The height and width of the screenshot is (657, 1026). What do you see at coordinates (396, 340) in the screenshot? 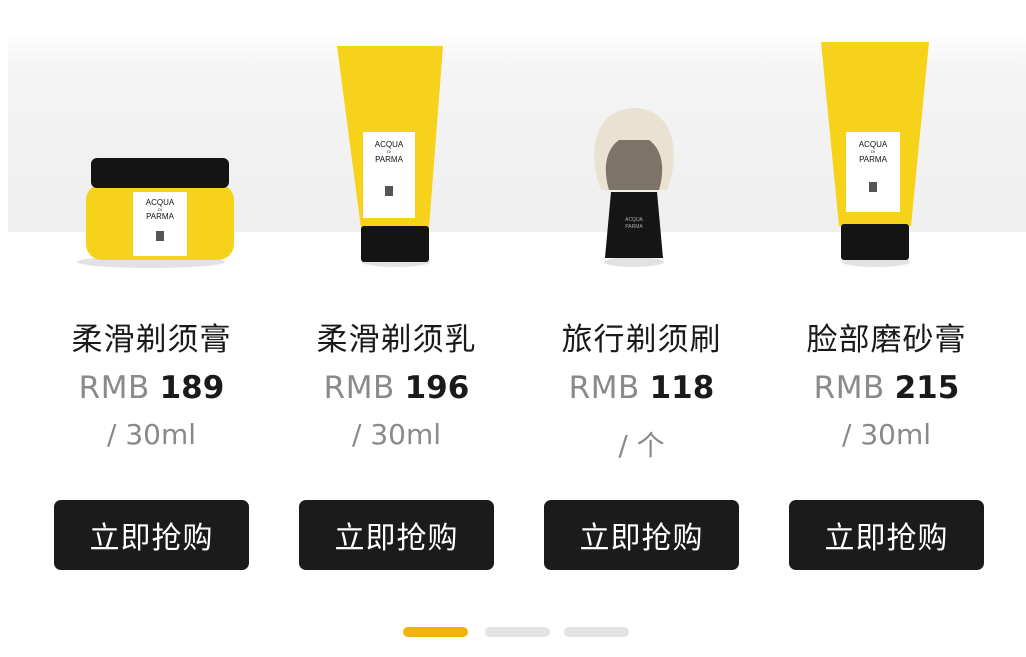
I see `product-name: 柔滑剃须乳` at bounding box center [396, 340].